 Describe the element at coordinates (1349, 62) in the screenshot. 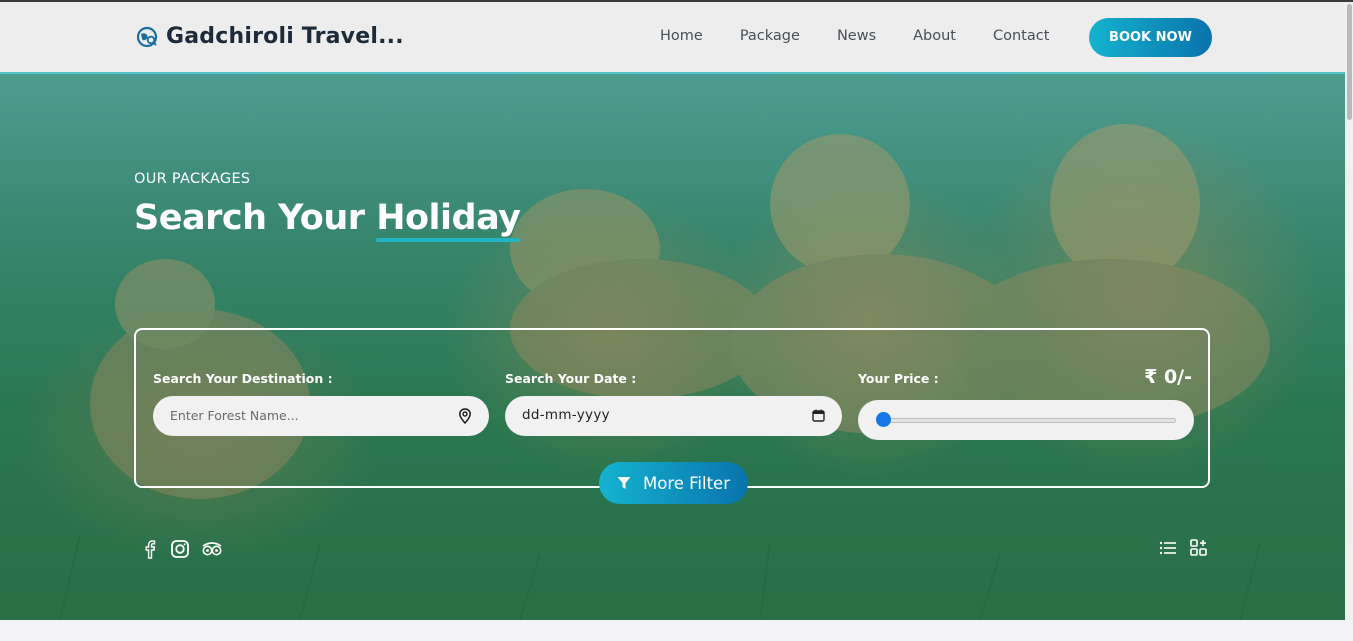

I see `scrollbar-thumb` at that location.